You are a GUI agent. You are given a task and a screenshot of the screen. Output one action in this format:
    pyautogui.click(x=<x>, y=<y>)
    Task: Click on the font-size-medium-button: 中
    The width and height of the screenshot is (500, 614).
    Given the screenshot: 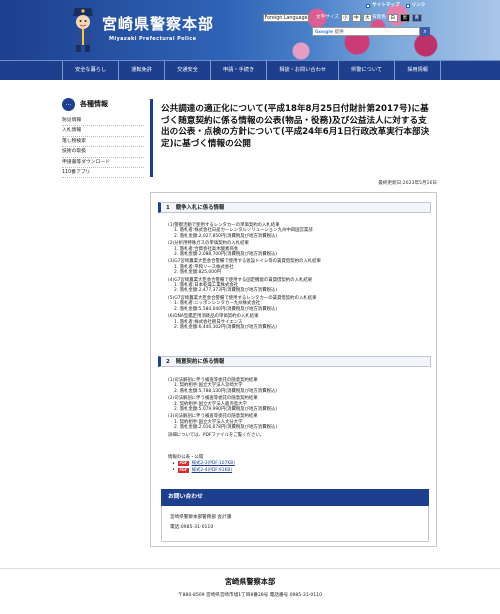 What is the action you would take?
    pyautogui.click(x=356, y=18)
    